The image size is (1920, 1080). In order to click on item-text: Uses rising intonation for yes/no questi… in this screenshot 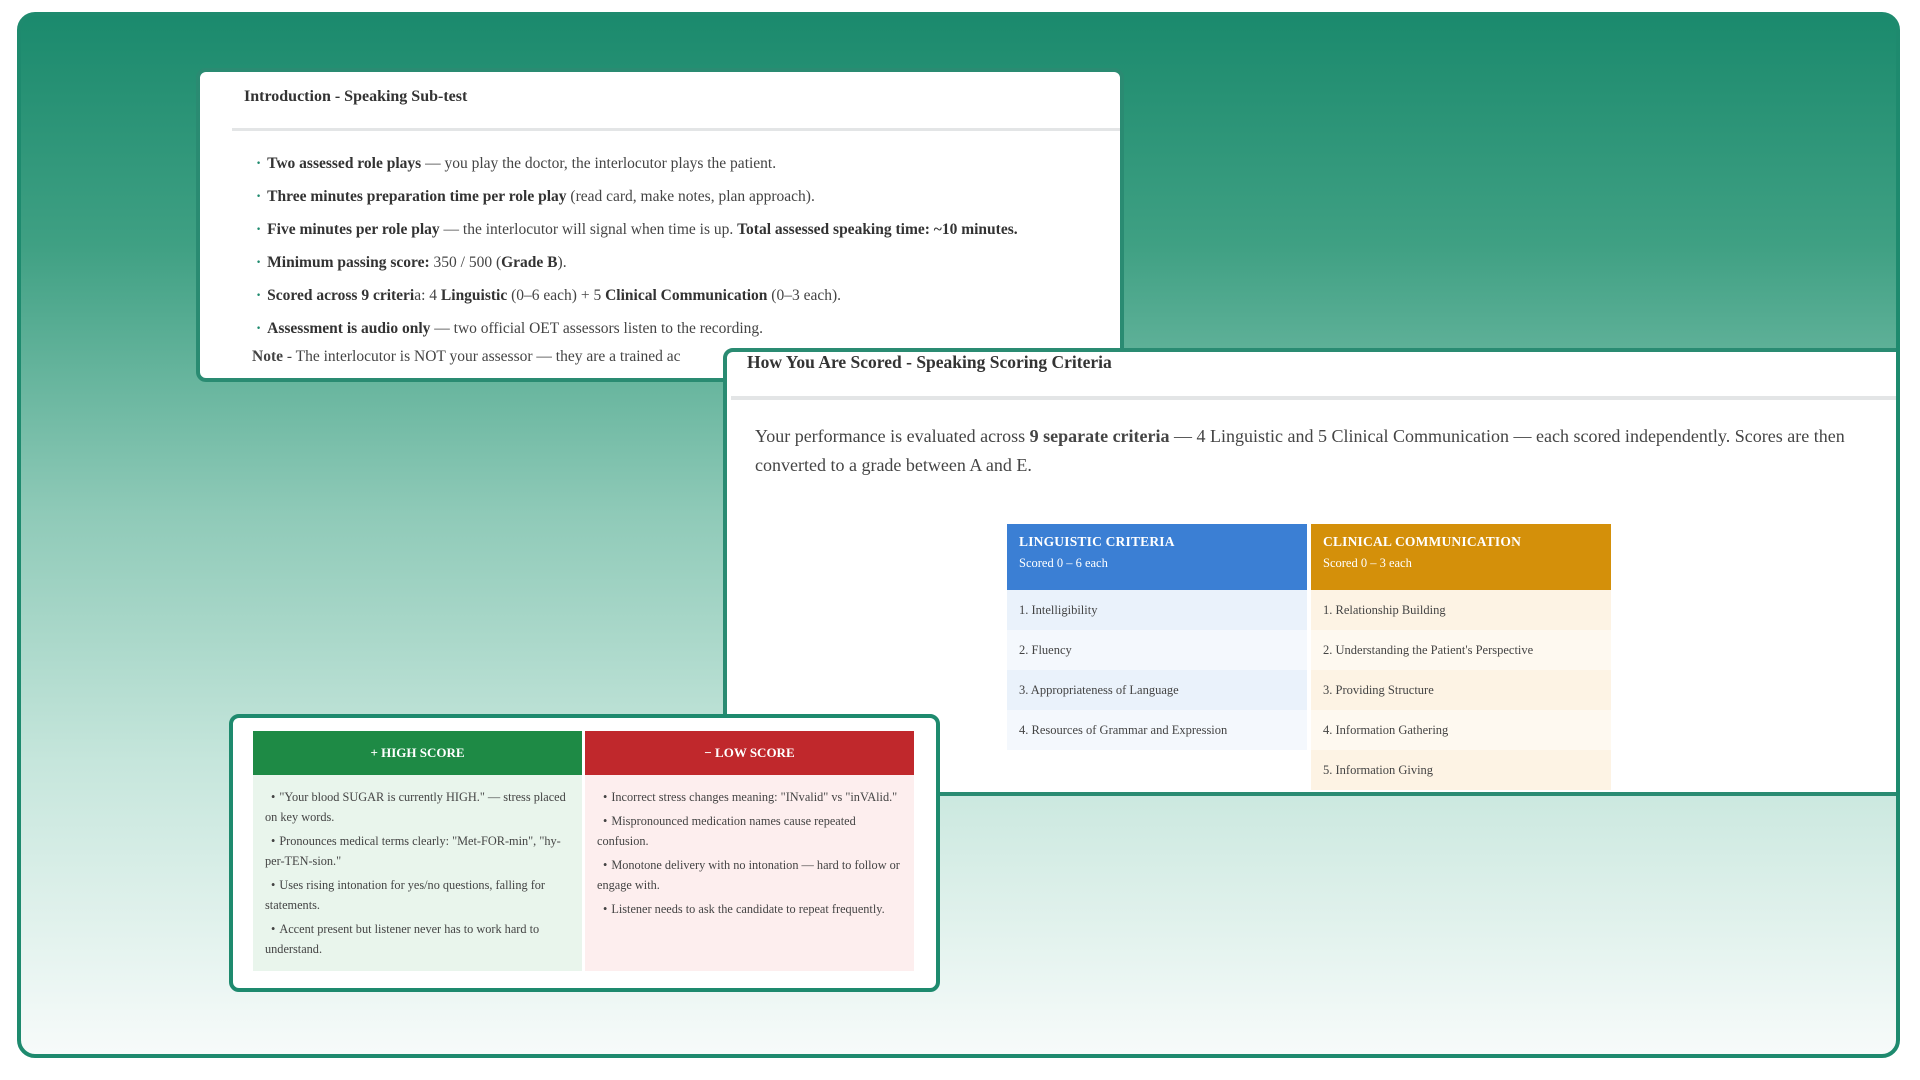, I will do `click(405, 895)`.